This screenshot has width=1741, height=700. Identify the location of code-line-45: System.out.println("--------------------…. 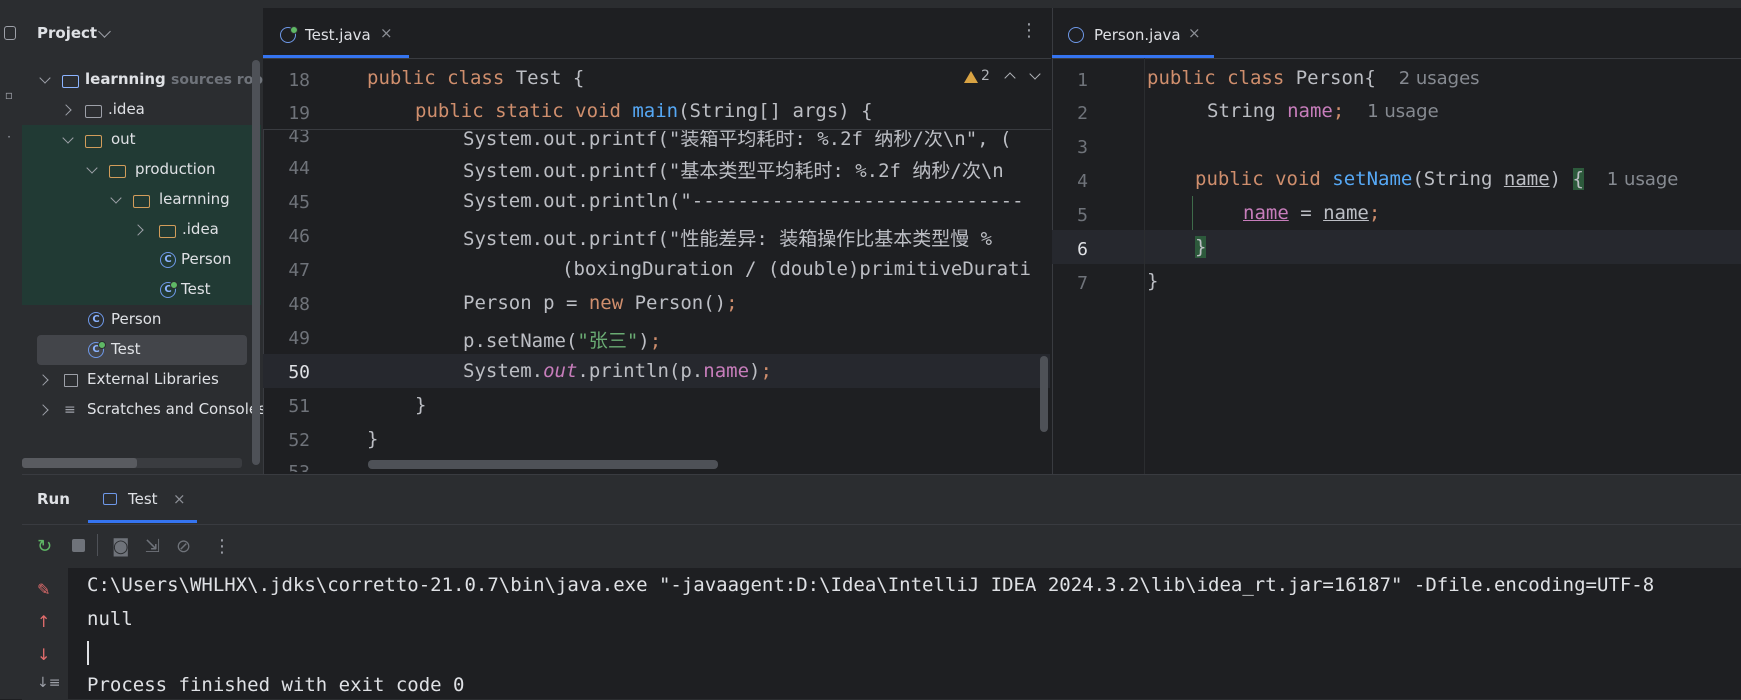
(743, 201).